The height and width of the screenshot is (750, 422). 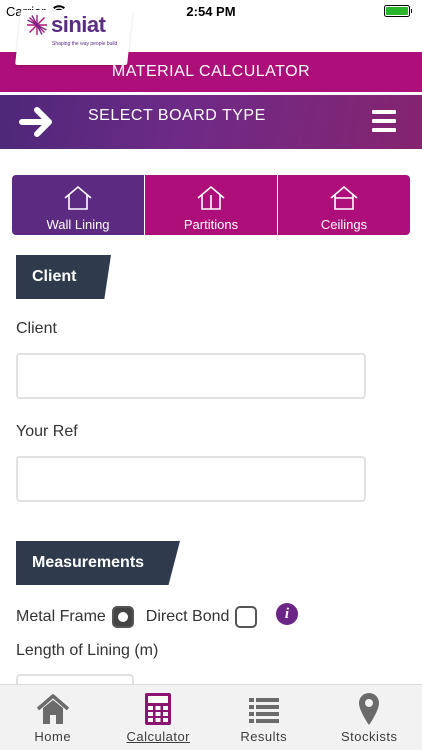 I want to click on hamburger-menu-icon, so click(x=384, y=121).